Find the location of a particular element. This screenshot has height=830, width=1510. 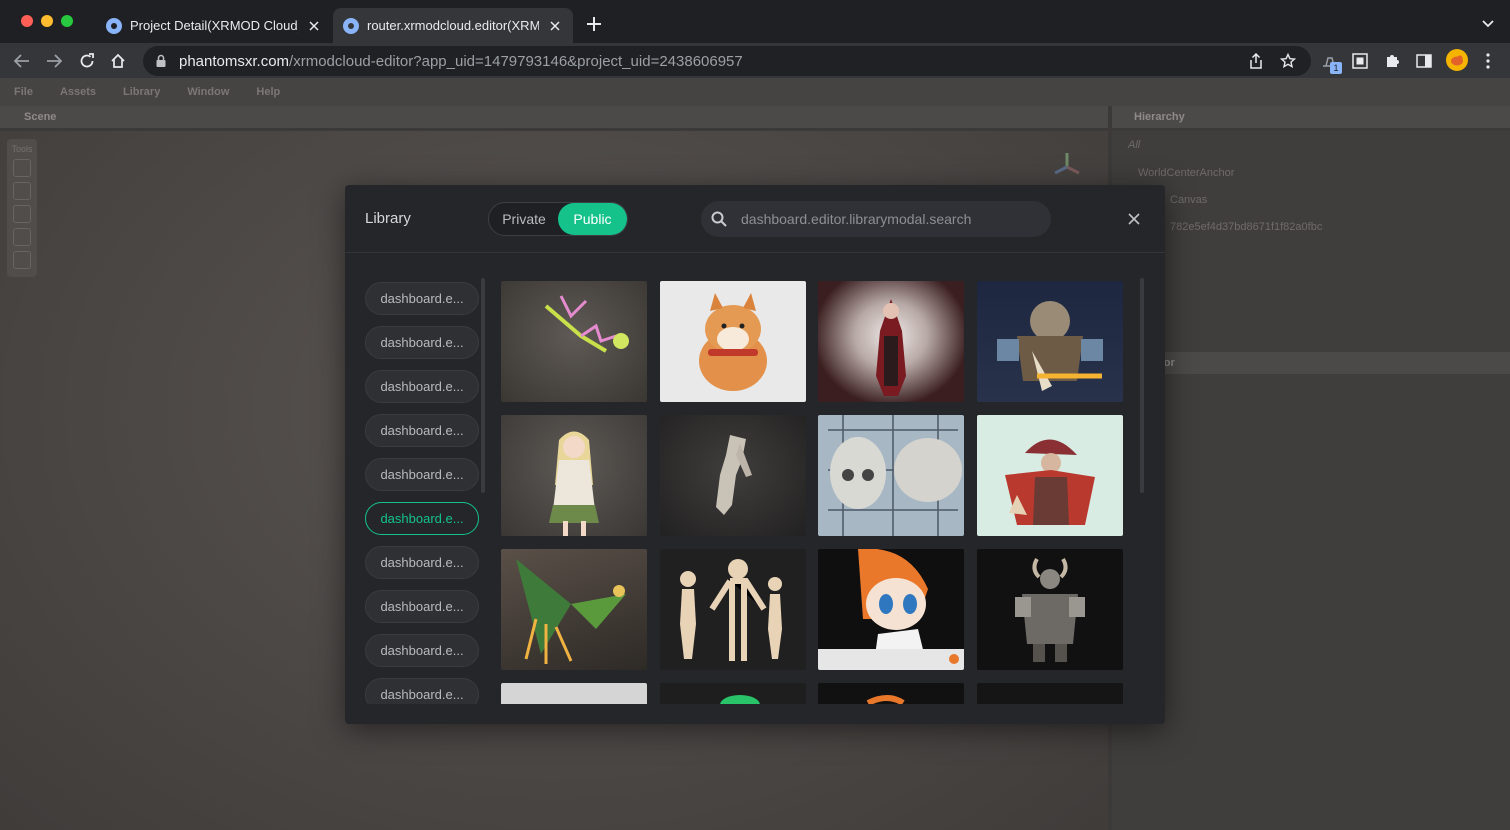

asset-card-phoenix-bird is located at coordinates (574, 609).